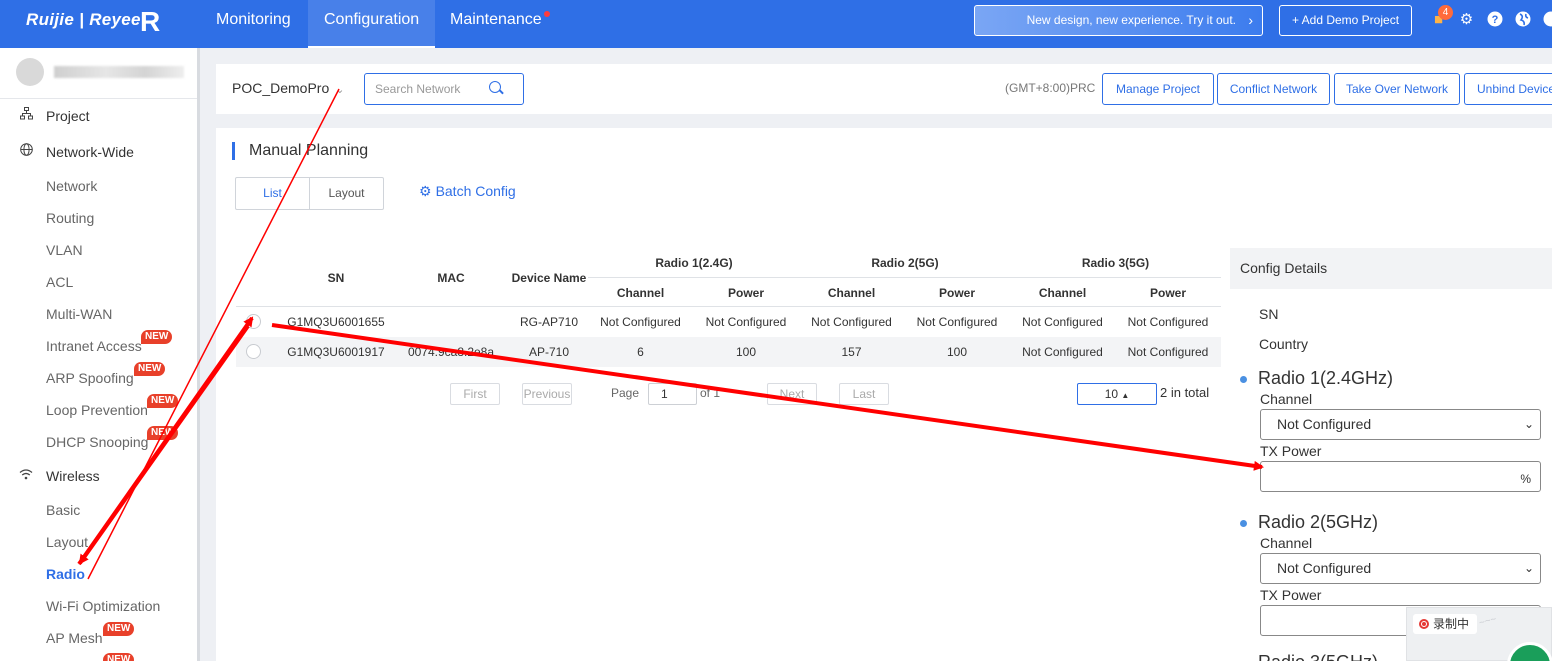 The image size is (1552, 661). Describe the element at coordinates (1284, 344) in the screenshot. I see `config-country-label: Country` at that location.